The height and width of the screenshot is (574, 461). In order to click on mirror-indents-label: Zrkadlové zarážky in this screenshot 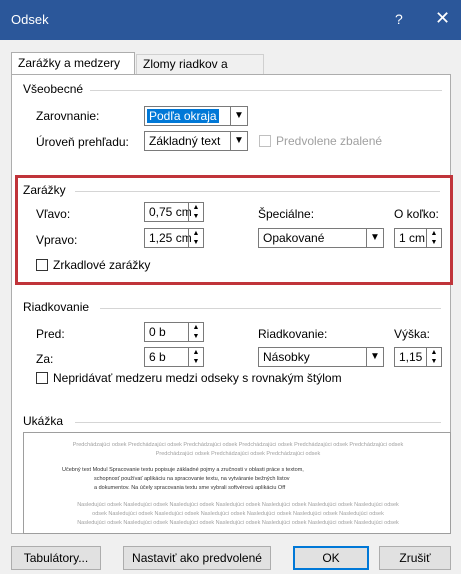, I will do `click(102, 265)`.